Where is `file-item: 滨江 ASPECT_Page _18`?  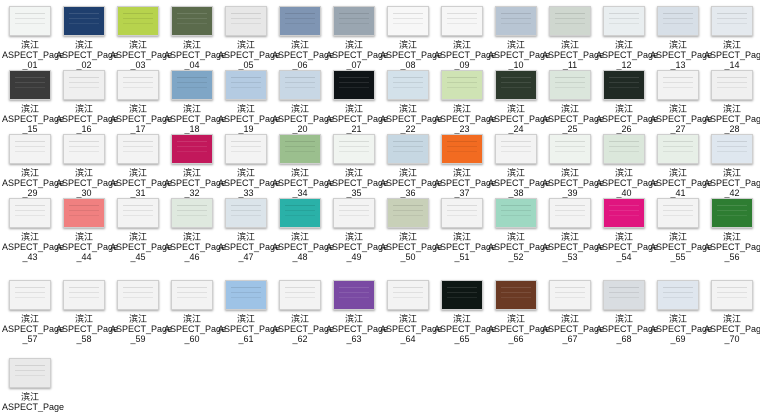
file-item: 滨江 ASPECT_Page _18 is located at coordinates (195, 100).